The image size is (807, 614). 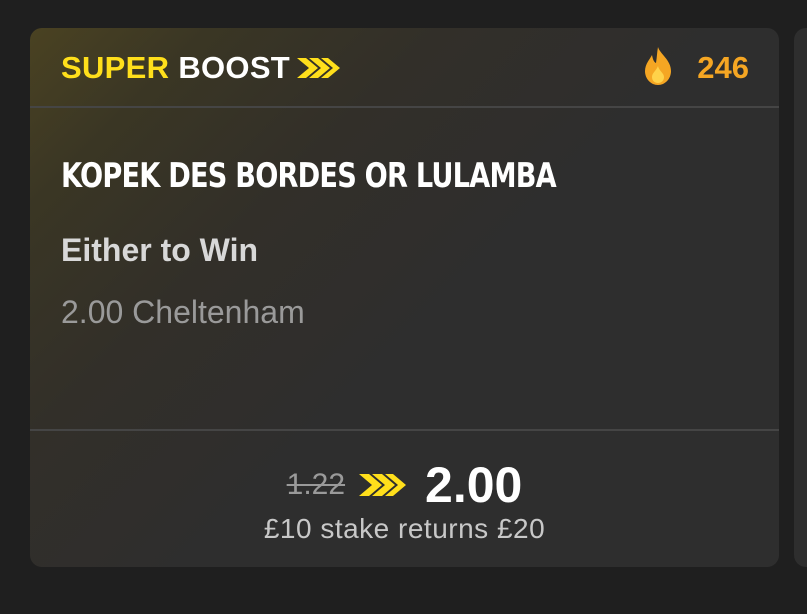 I want to click on old-odds: 1.22, so click(x=316, y=484).